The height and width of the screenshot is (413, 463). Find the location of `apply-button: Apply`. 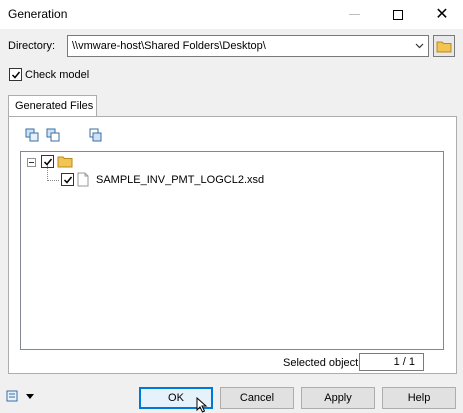

apply-button: Apply is located at coordinates (338, 398).